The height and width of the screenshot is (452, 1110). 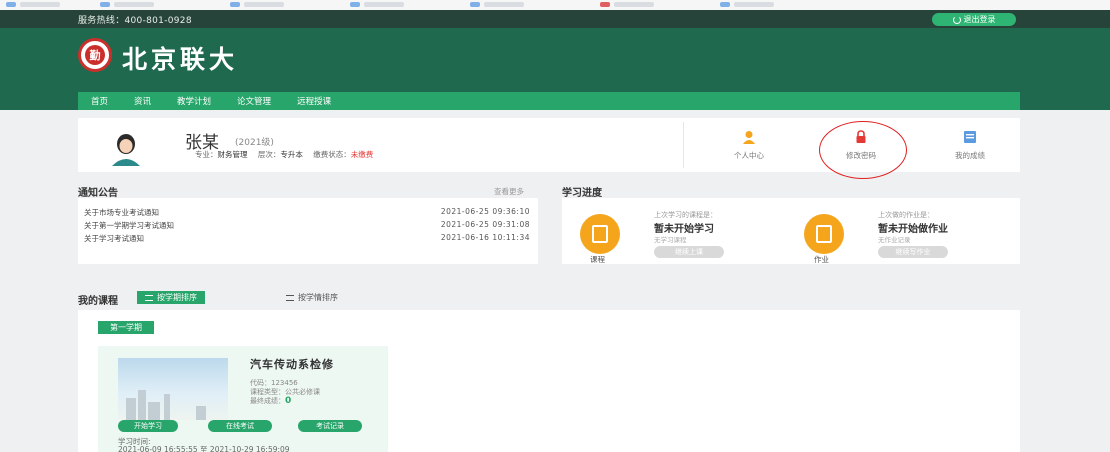 What do you see at coordinates (509, 191) in the screenshot?
I see `notices-more-link: 查看更多` at bounding box center [509, 191].